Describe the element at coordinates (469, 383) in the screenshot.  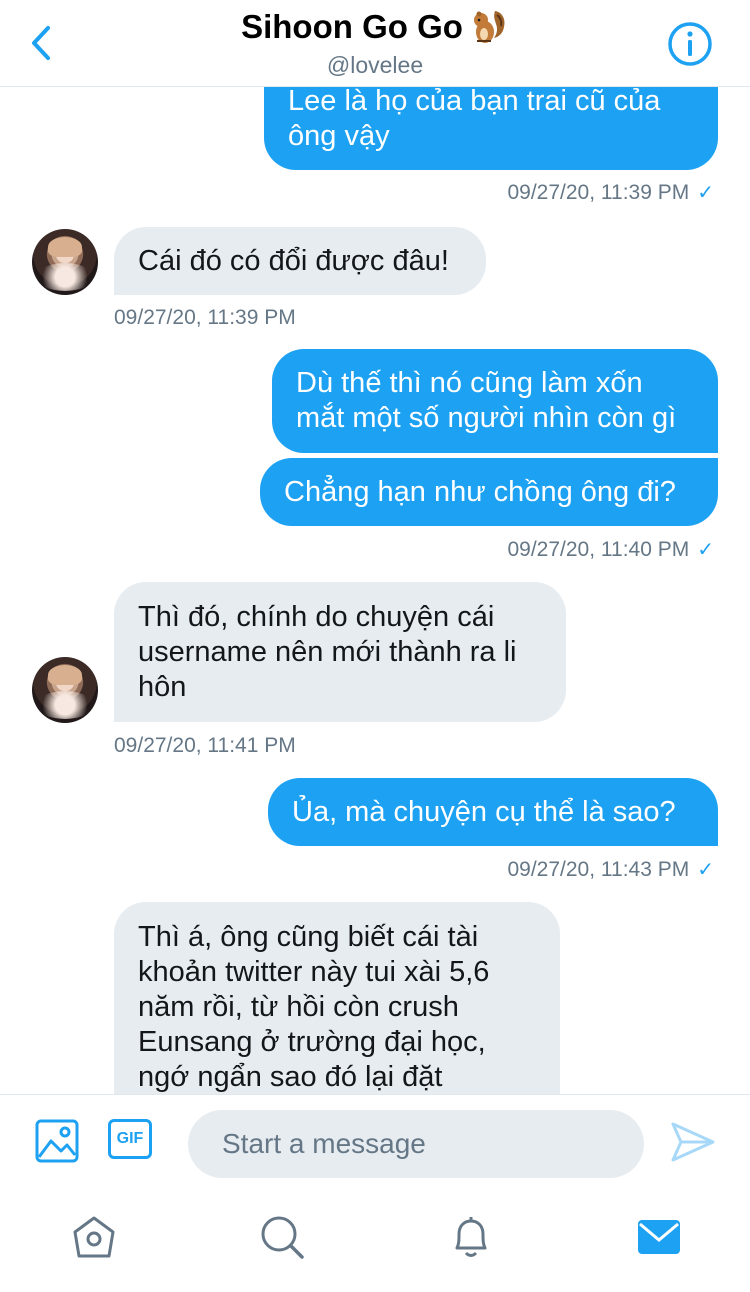
I see `message-line: Dù thế thì nó cũng làm xốn` at that location.